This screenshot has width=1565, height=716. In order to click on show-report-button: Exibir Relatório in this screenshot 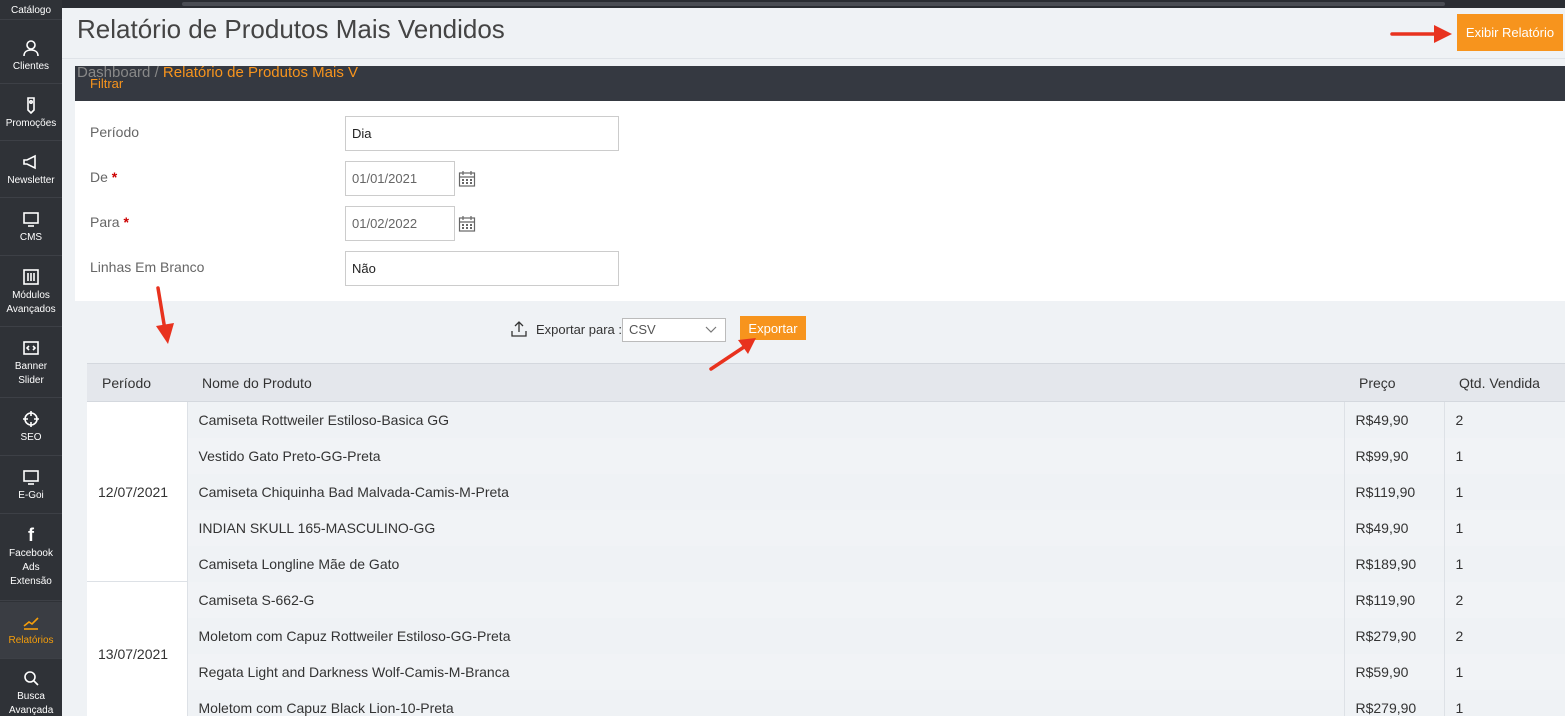, I will do `click(1510, 32)`.